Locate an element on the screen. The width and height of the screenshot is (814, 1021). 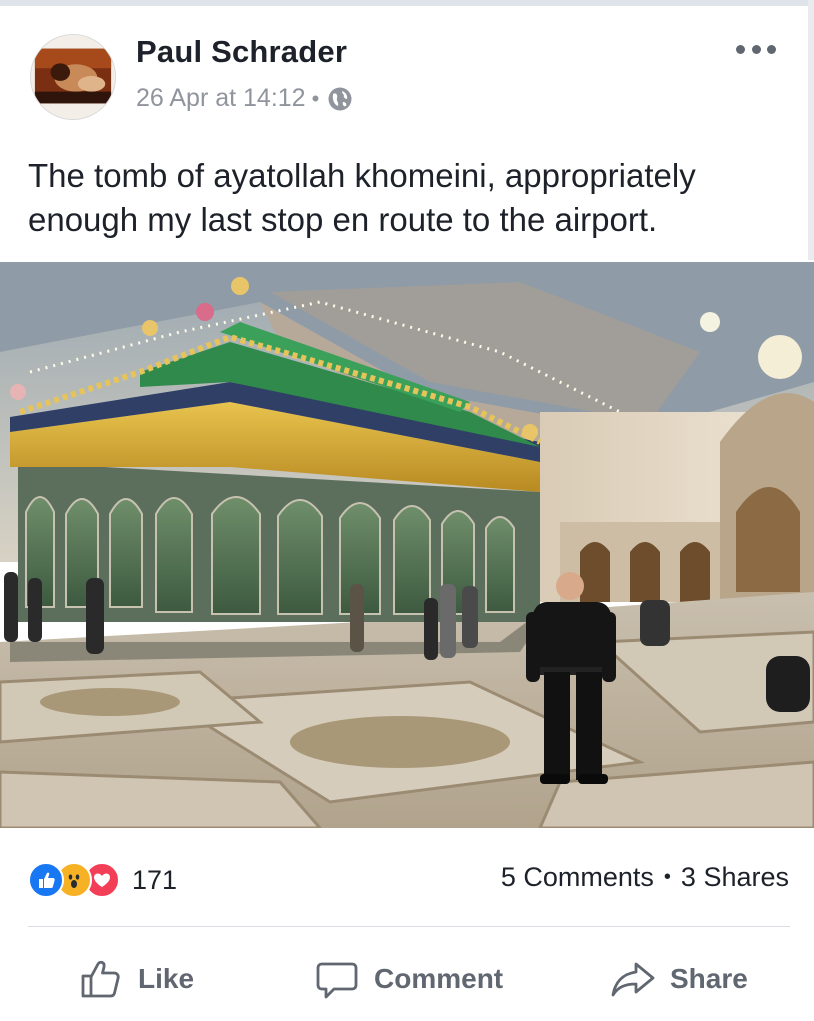
reaction-count: 171 is located at coordinates (155, 879).